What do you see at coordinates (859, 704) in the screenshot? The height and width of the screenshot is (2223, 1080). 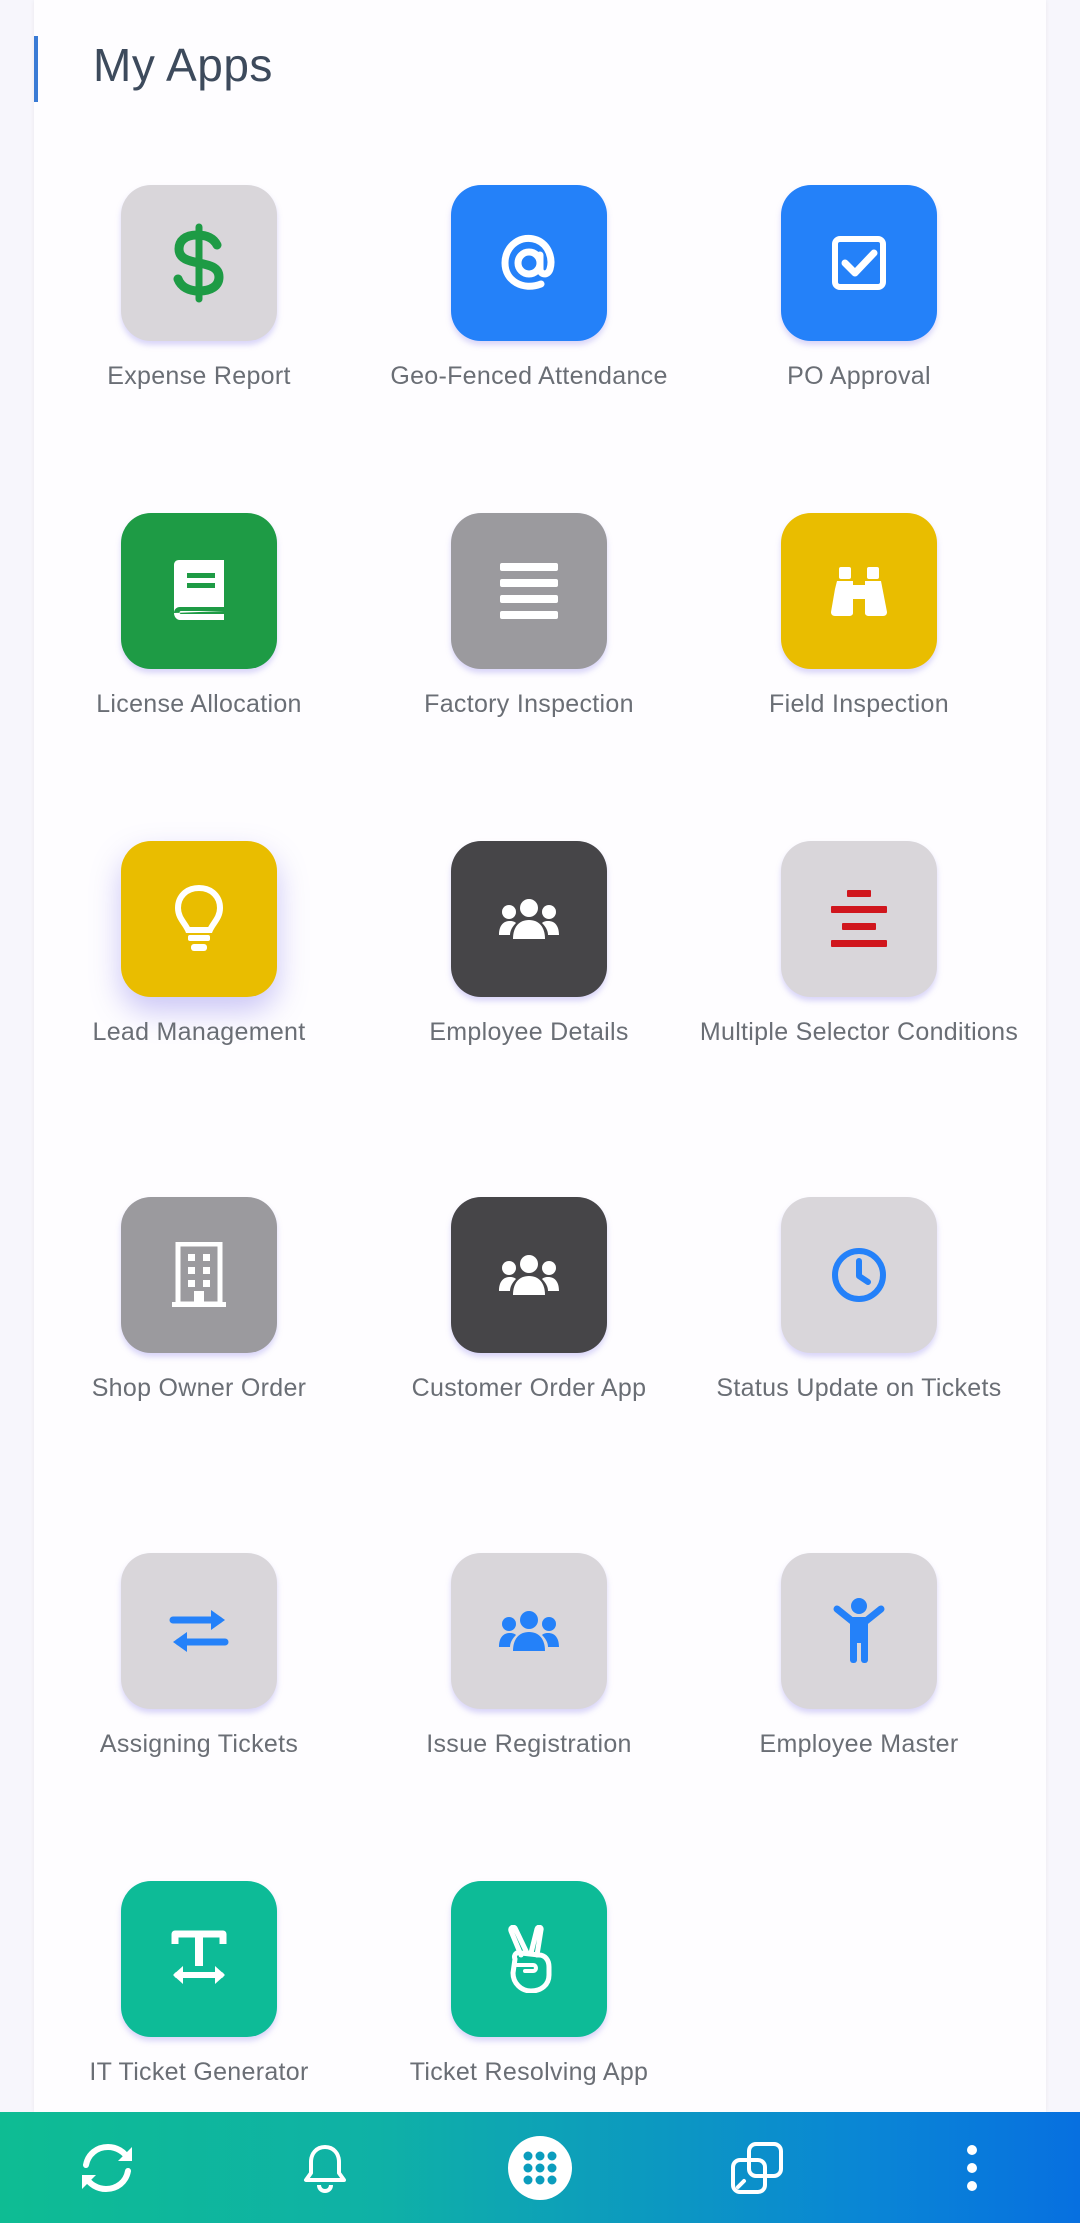 I see `app-label: Field Inspection` at bounding box center [859, 704].